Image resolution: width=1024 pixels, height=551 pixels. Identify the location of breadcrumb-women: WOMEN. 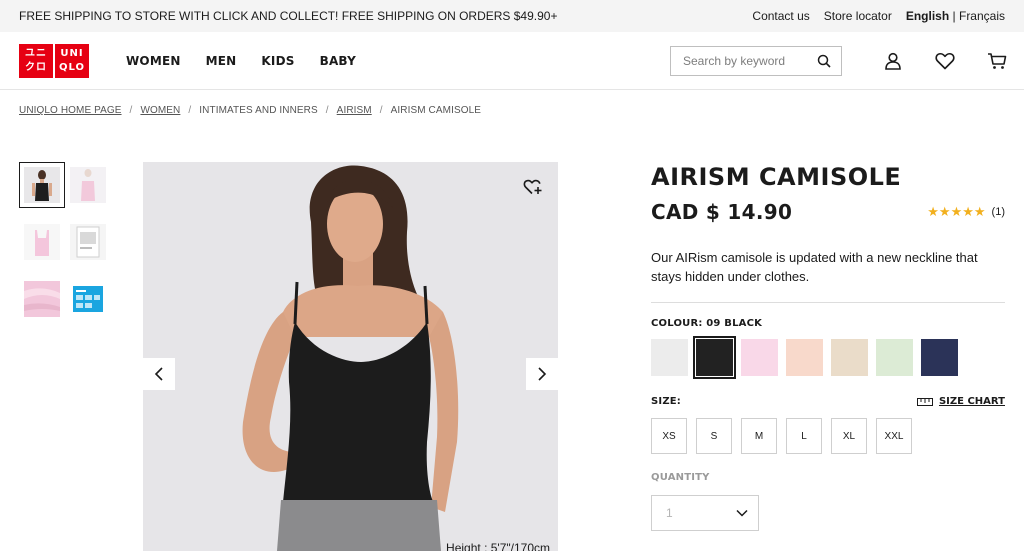
(160, 110).